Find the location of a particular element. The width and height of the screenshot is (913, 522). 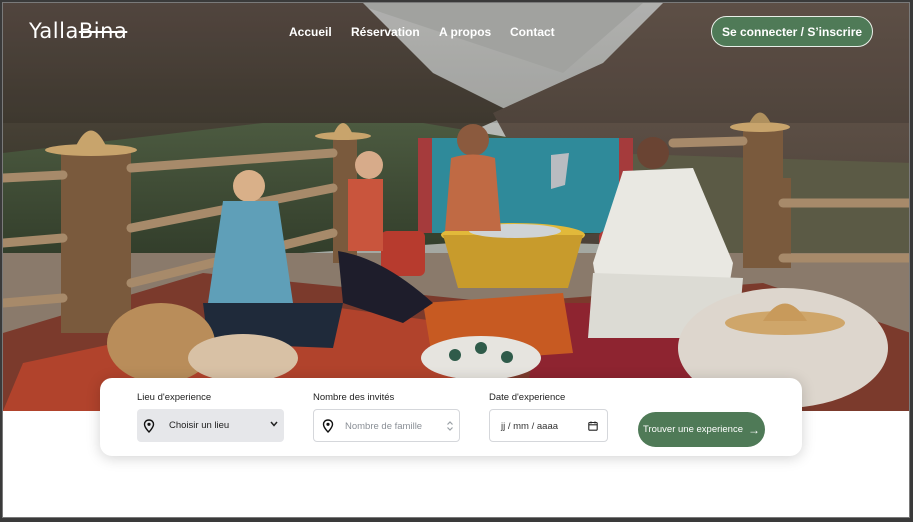

date-input: jj / mm / aaaa is located at coordinates (548, 425).